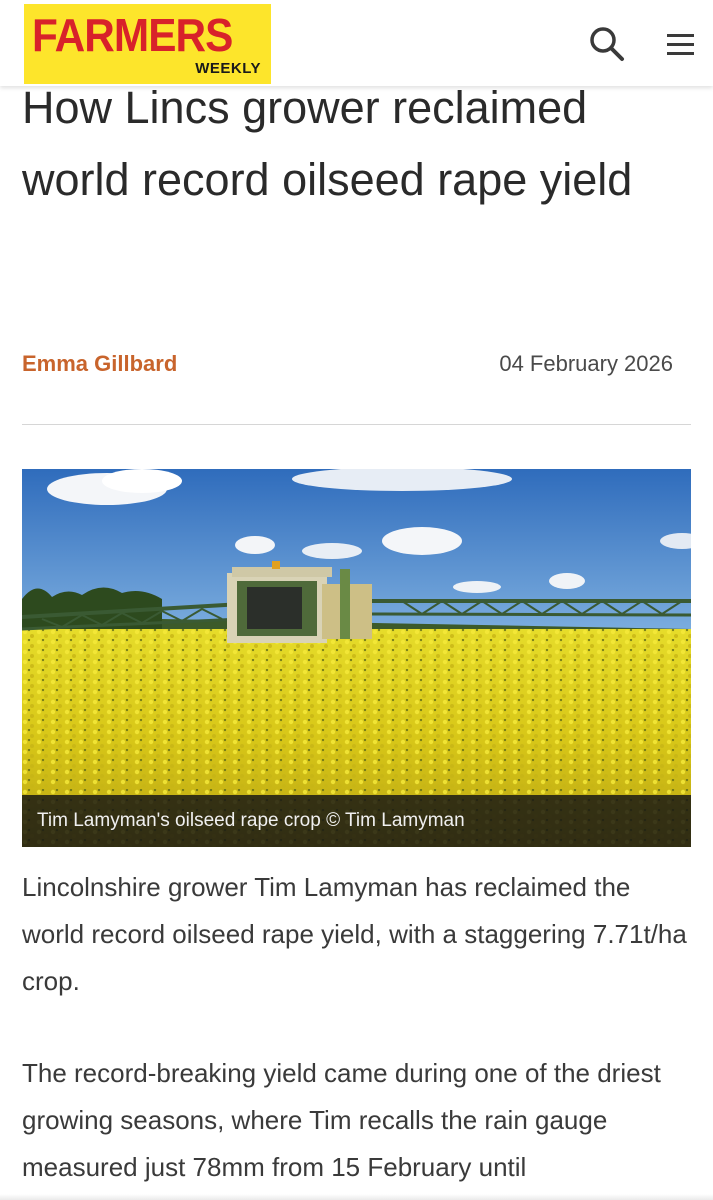  Describe the element at coordinates (356, 424) in the screenshot. I see `byline-divider` at that location.